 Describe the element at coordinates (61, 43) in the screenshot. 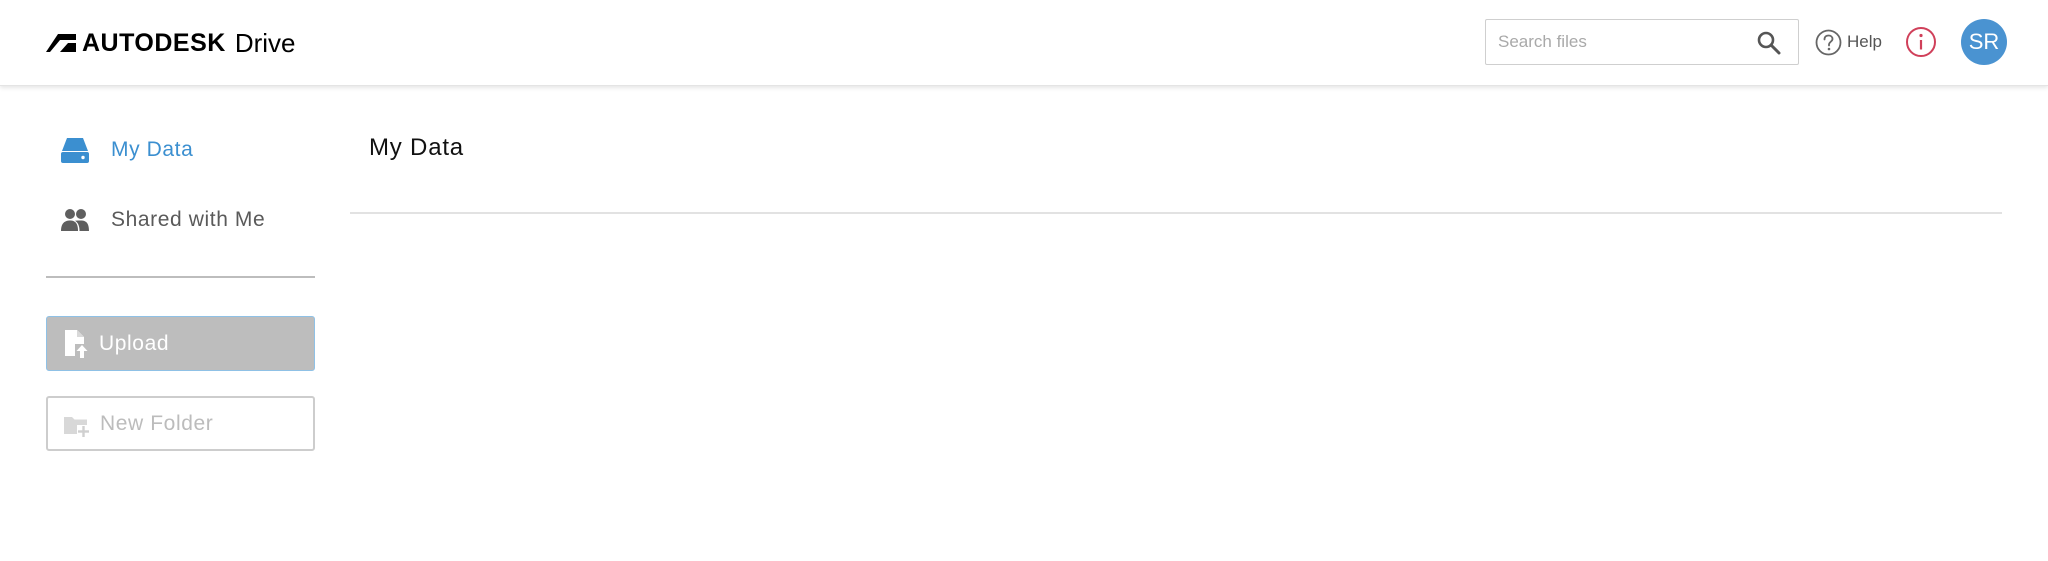

I see `autodesk-logo-icon` at that location.